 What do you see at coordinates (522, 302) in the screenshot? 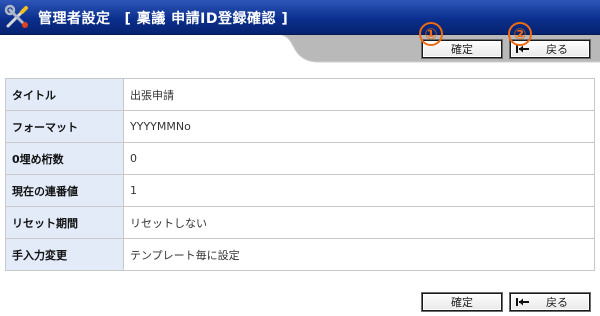
I see `back-arrow-icon` at bounding box center [522, 302].